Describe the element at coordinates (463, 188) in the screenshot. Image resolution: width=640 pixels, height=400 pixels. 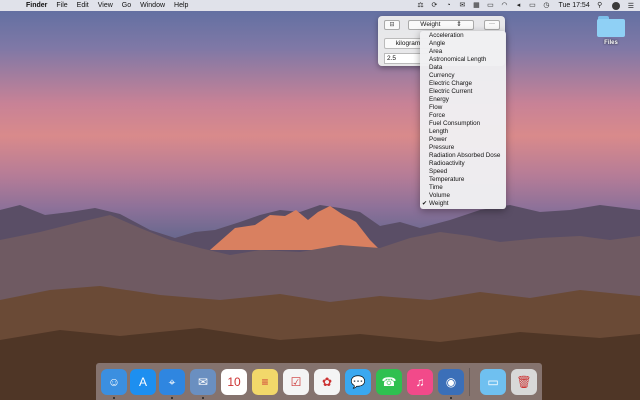
I see `dropdown-item-time: Time` at that location.